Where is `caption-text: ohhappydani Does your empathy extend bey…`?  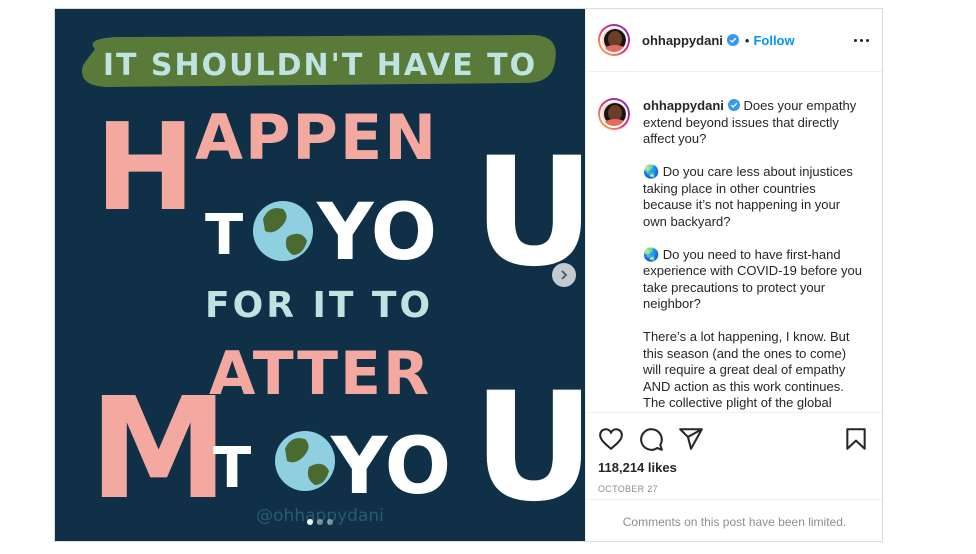
caption-text: ohhappydani Does your empathy extend bey… is located at coordinates (754, 255).